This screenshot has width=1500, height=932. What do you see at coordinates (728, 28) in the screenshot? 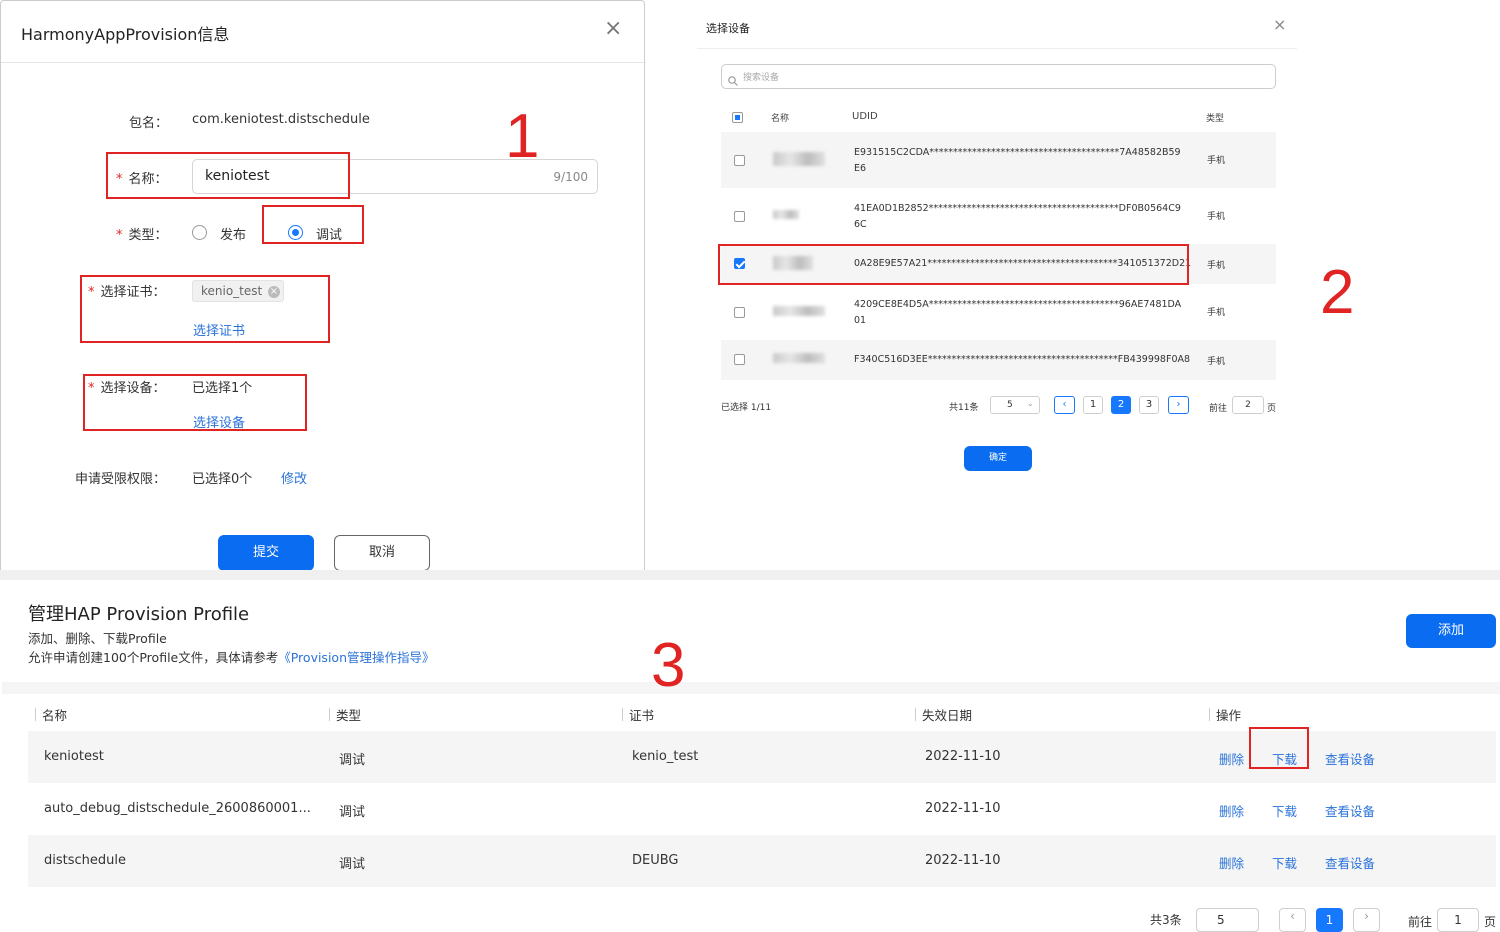
I see `dialog-title: 选择设备` at bounding box center [728, 28].